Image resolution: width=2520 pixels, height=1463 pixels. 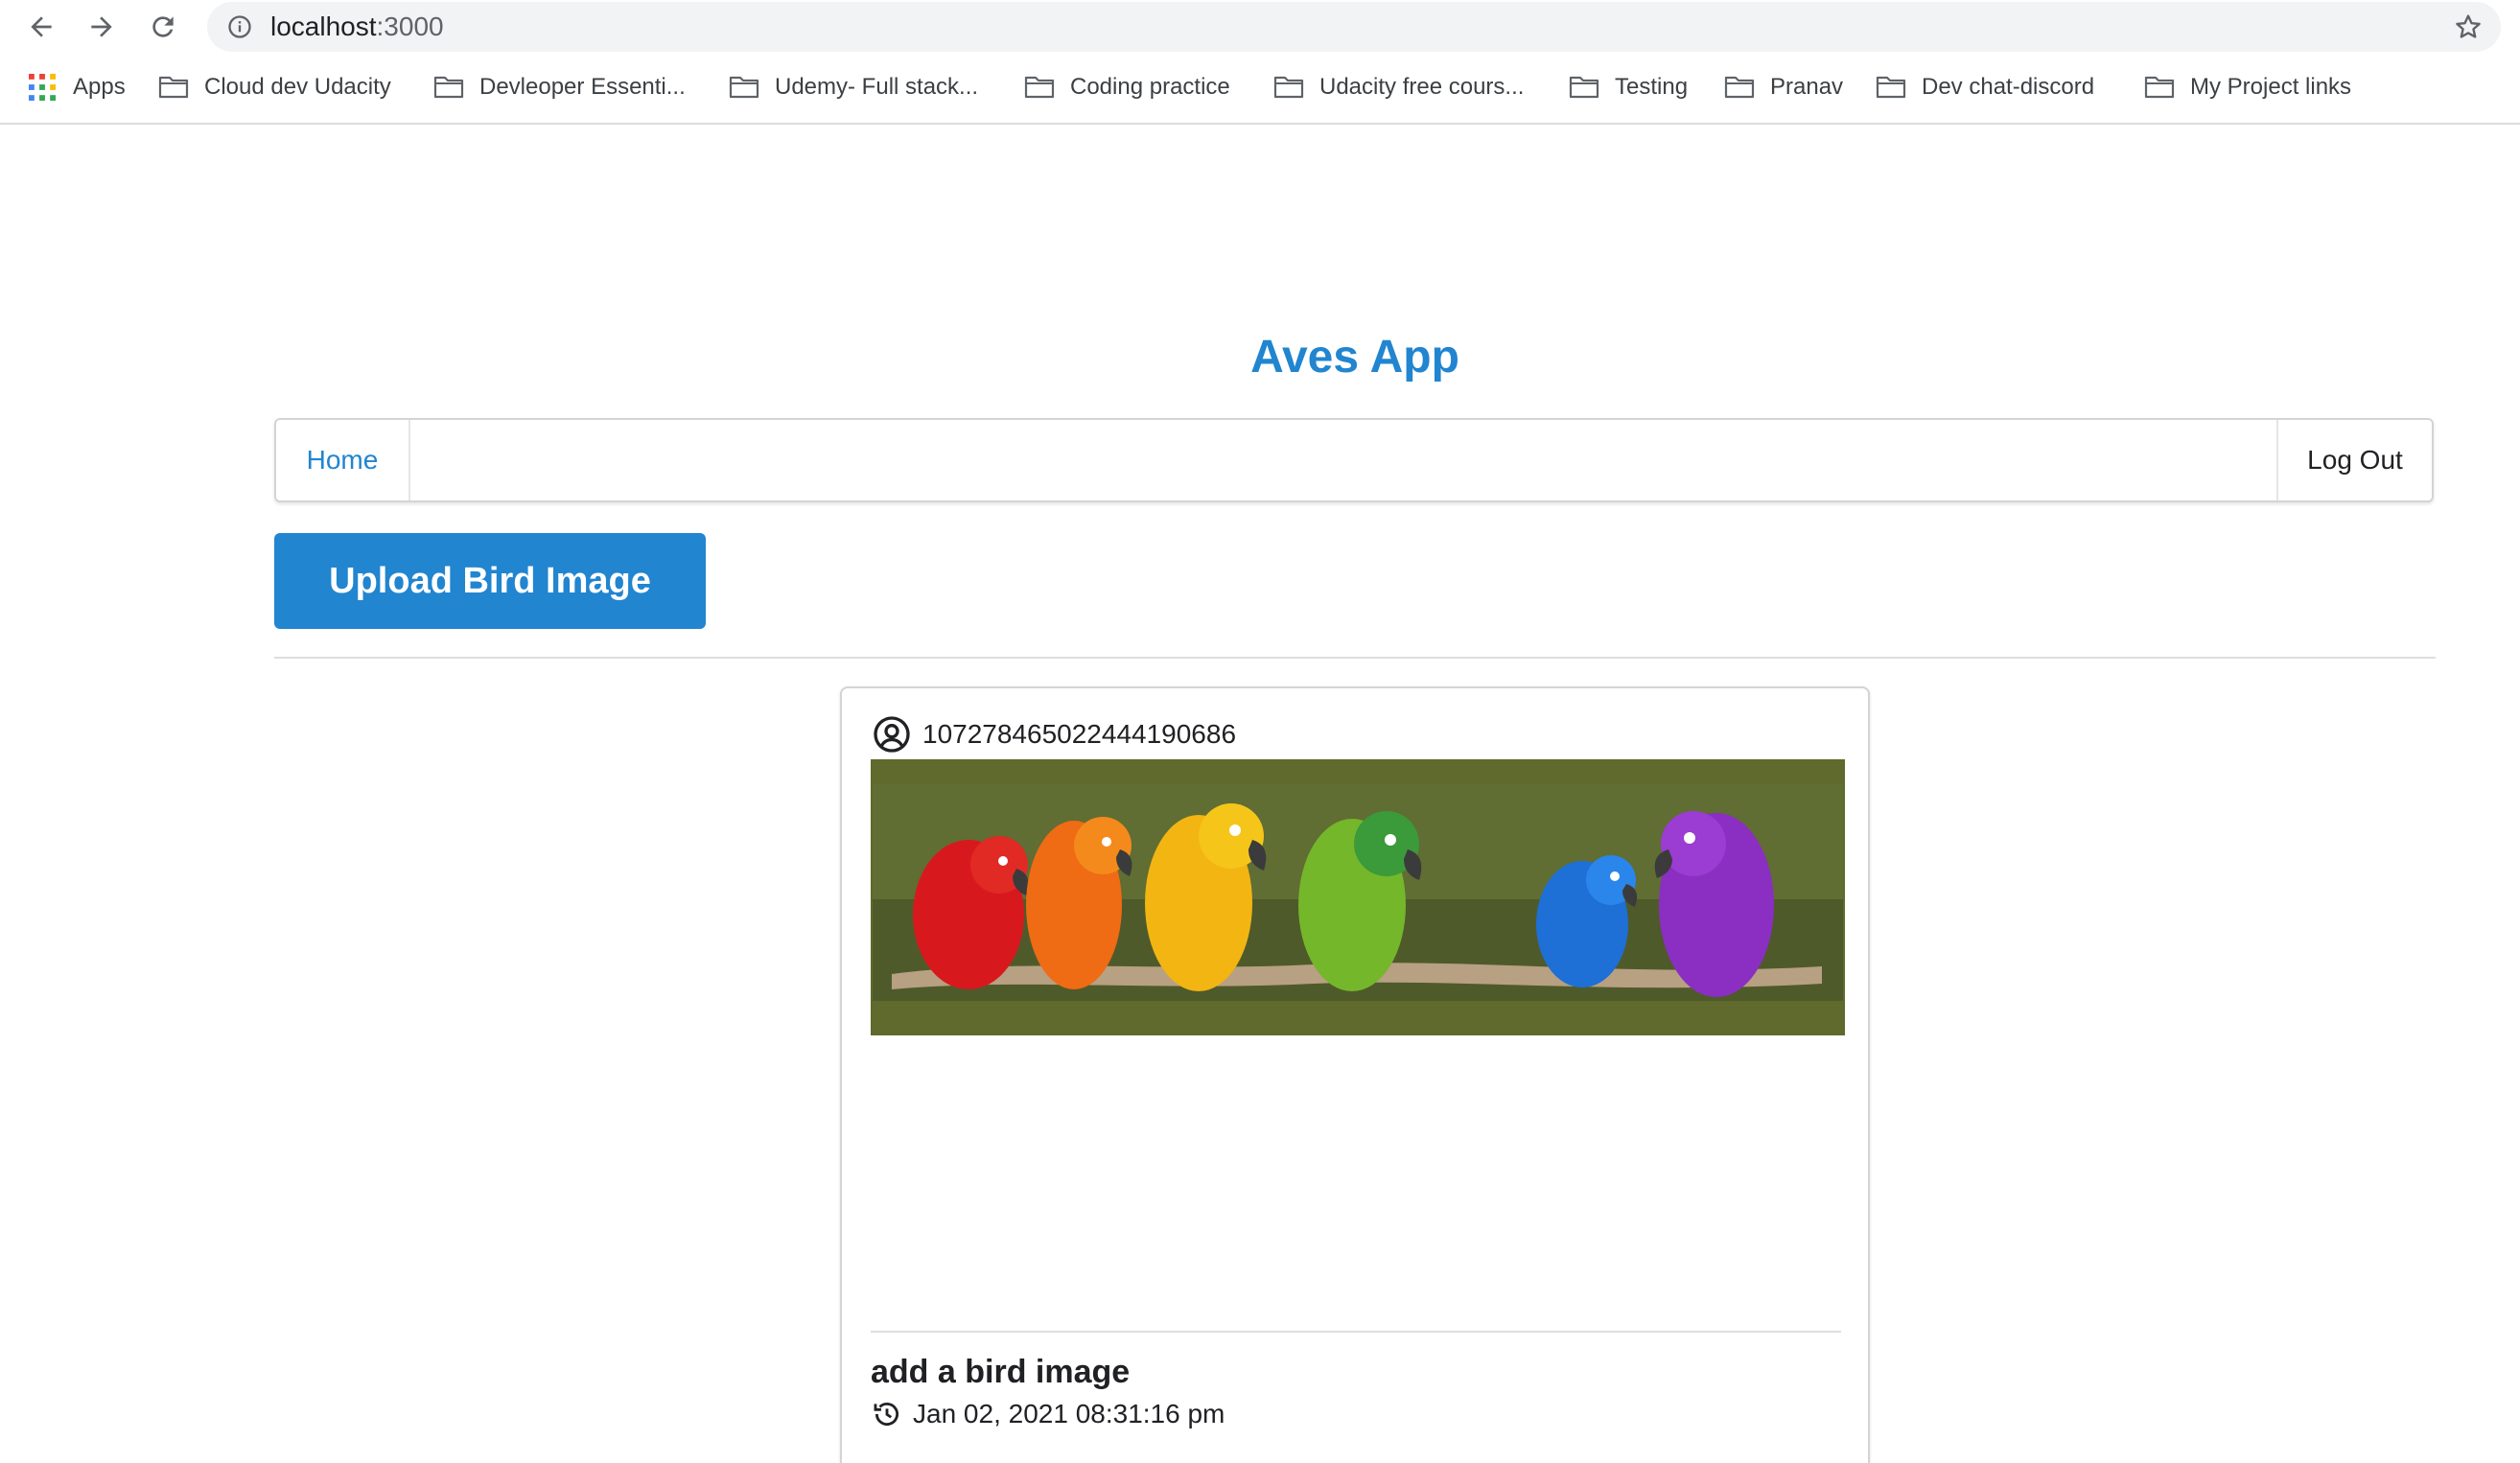 What do you see at coordinates (1807, 87) in the screenshot?
I see `bookmark-label: Pranav` at bounding box center [1807, 87].